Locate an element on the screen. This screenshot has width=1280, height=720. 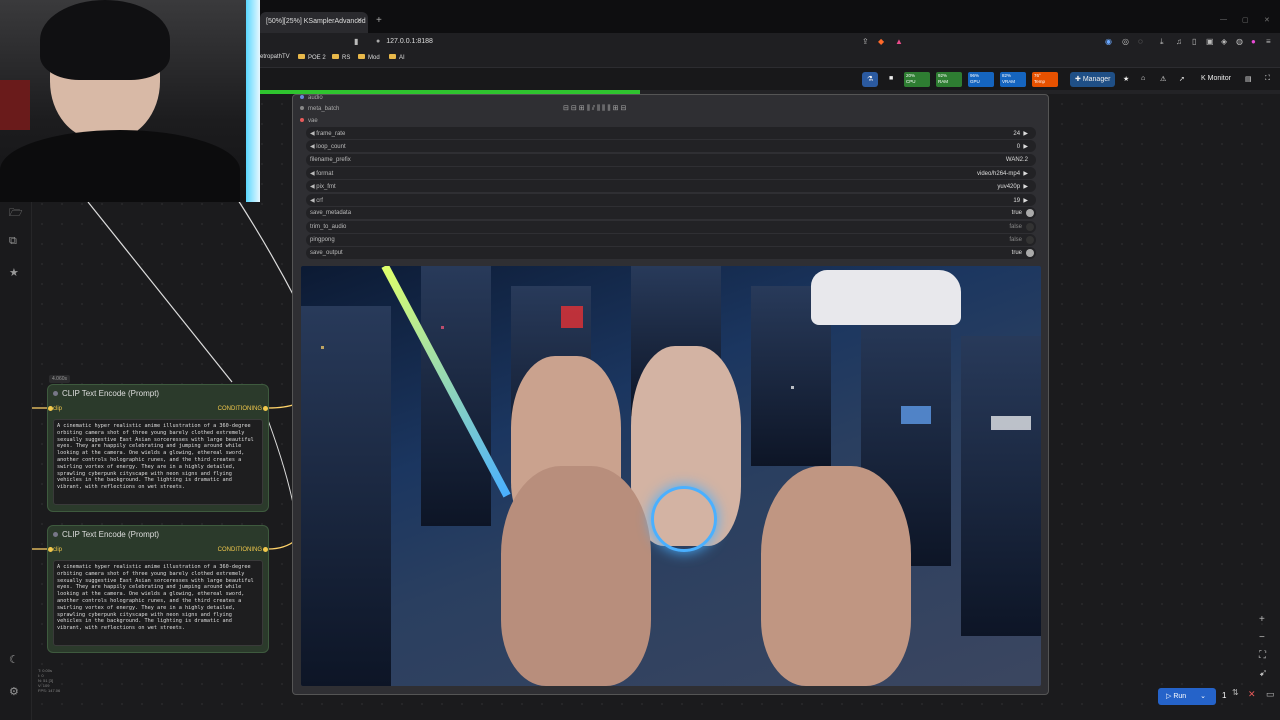
widget-frame-rate: ◀ frame_rate 24 ▶ is located at coordinates (671, 133).